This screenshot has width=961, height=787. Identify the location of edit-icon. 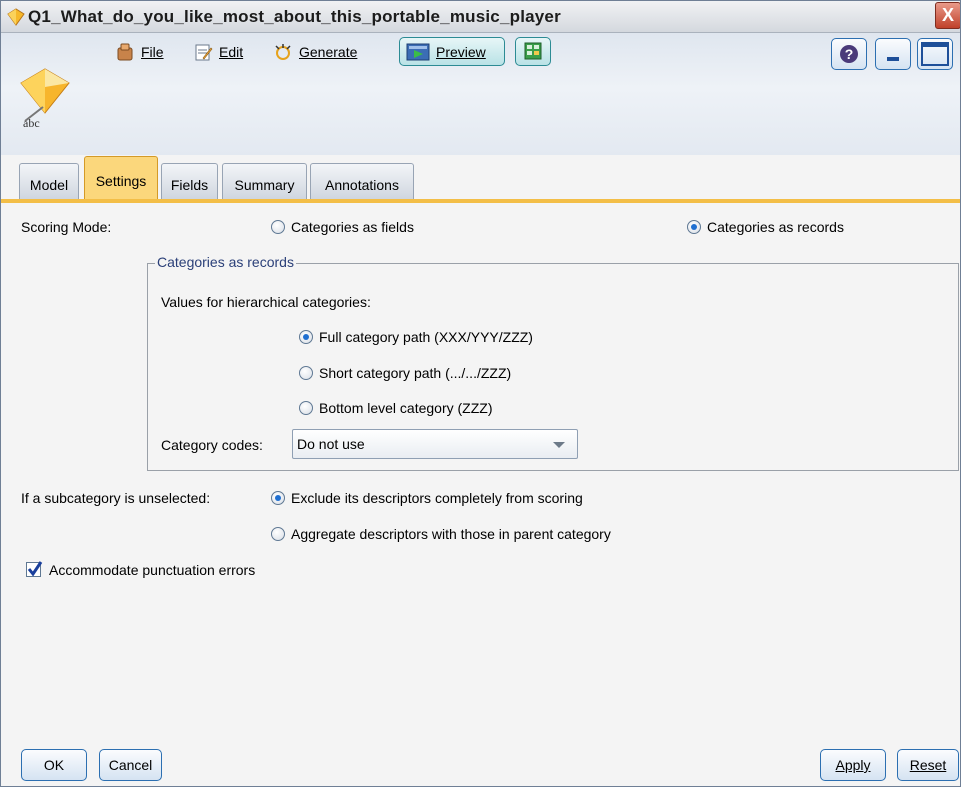
(204, 52).